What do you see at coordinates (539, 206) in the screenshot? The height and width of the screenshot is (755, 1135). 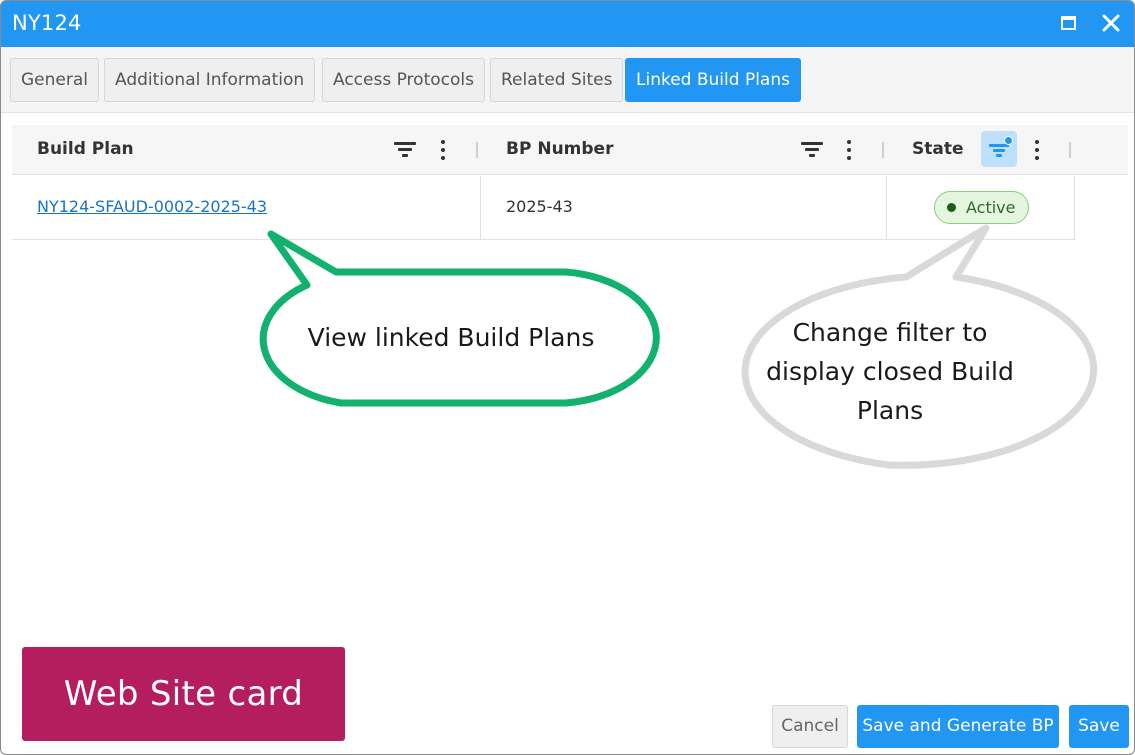 I see `bp-number-cell: 2025-43` at bounding box center [539, 206].